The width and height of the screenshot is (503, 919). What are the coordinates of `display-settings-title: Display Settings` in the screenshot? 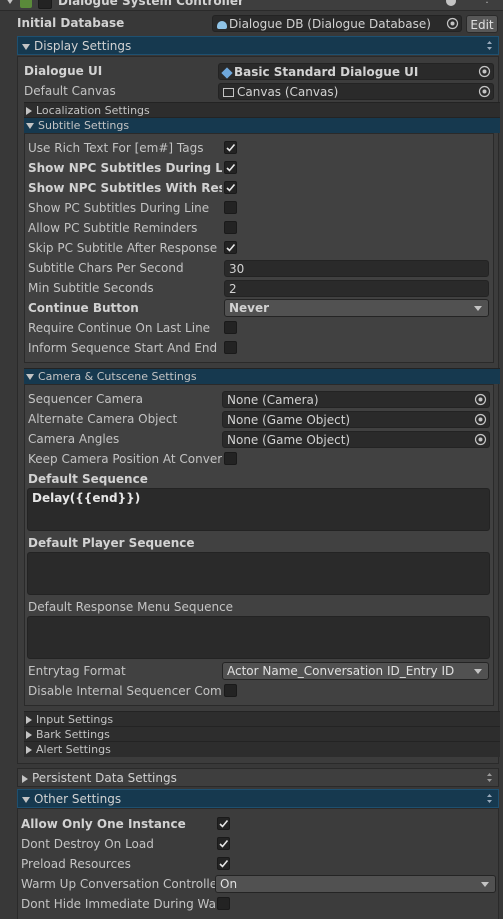 It's located at (83, 46).